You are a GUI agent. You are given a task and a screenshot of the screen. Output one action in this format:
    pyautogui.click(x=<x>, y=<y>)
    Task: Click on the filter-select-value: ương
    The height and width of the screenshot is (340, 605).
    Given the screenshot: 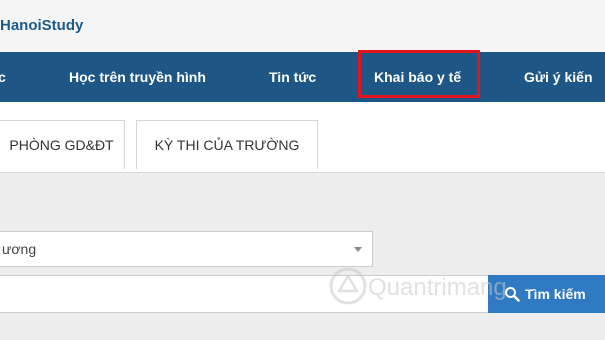 What is the action you would take?
    pyautogui.click(x=19, y=249)
    